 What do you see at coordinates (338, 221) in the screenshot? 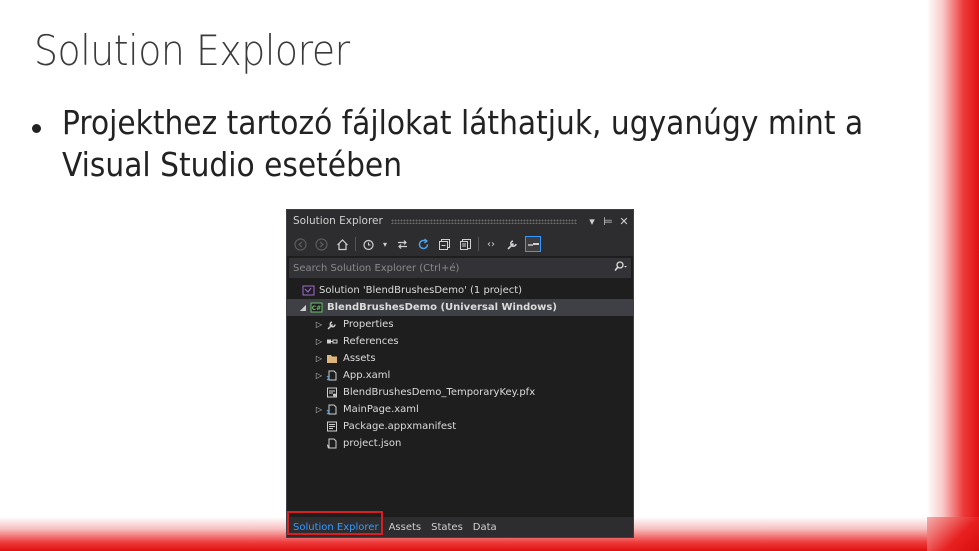
I see `panel-title: Solution Explorer` at bounding box center [338, 221].